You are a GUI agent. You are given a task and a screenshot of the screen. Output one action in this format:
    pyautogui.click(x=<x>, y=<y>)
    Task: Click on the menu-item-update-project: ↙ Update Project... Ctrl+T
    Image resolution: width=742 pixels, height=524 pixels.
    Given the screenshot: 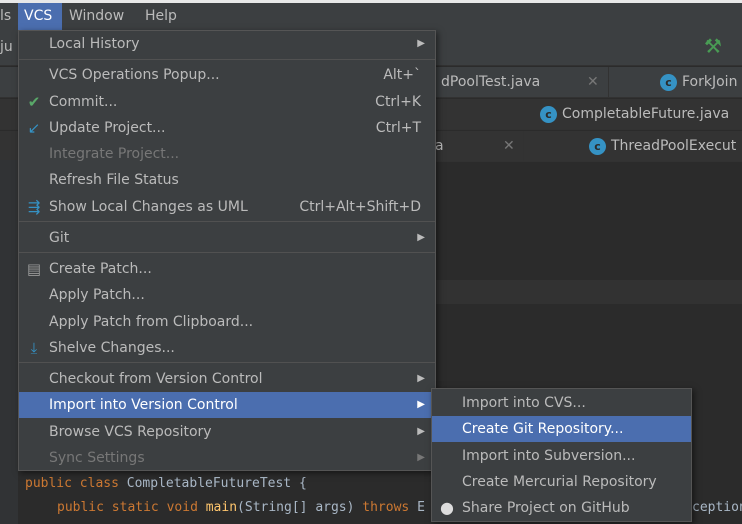 What is the action you would take?
    pyautogui.click(x=227, y=128)
    